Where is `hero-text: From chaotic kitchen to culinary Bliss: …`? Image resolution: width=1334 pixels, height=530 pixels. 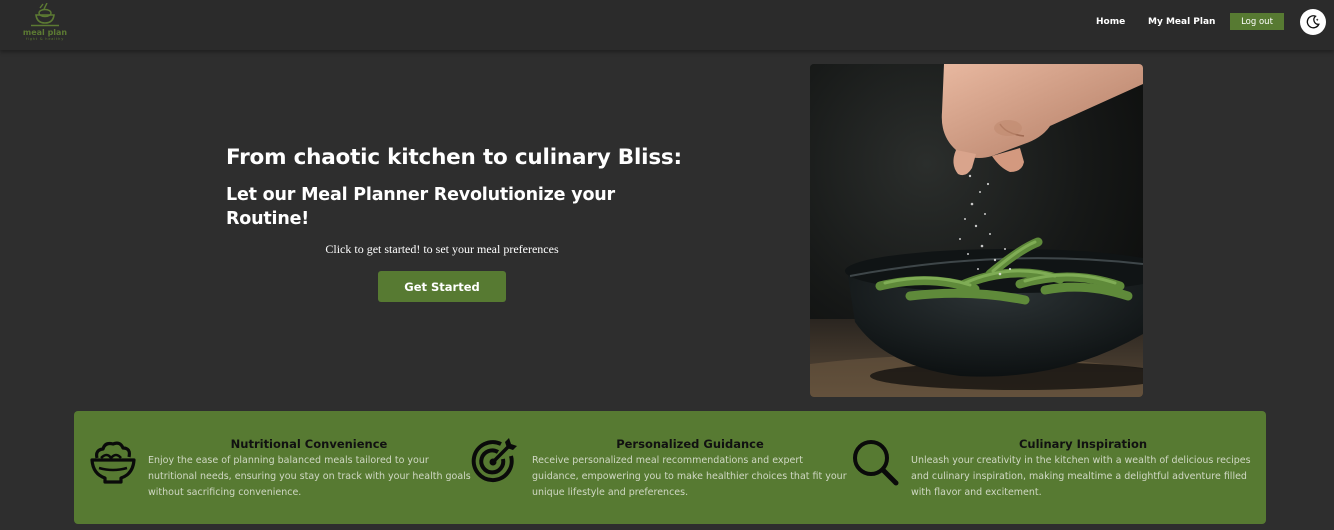
hero-text: From chaotic kitchen to culinary Bliss: … is located at coordinates (456, 187).